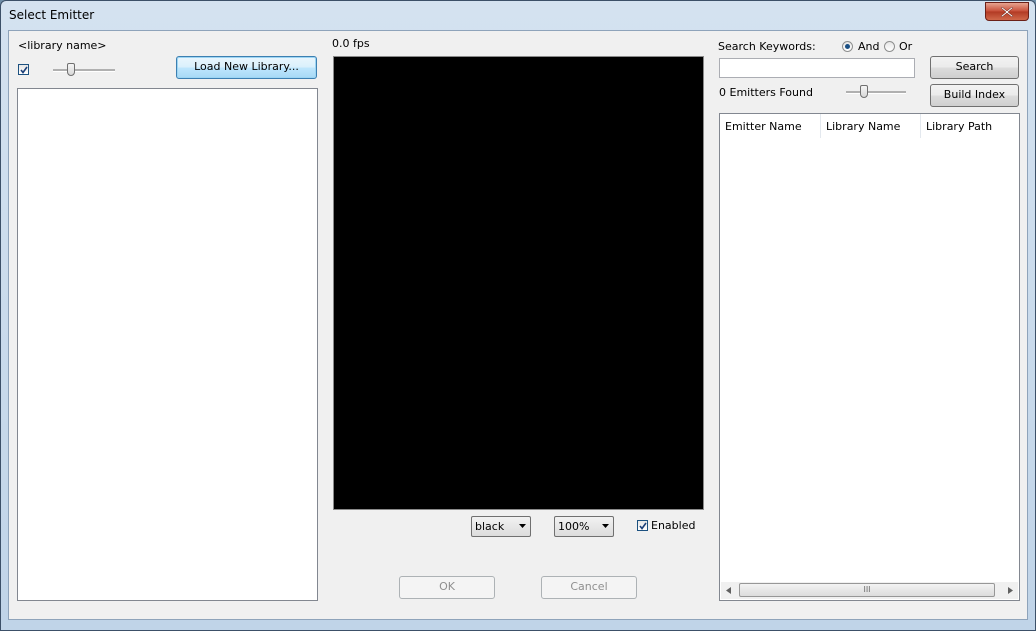 This screenshot has width=1036, height=631. Describe the element at coordinates (351, 43) in the screenshot. I see `fps-label: 0.0 fps` at that location.